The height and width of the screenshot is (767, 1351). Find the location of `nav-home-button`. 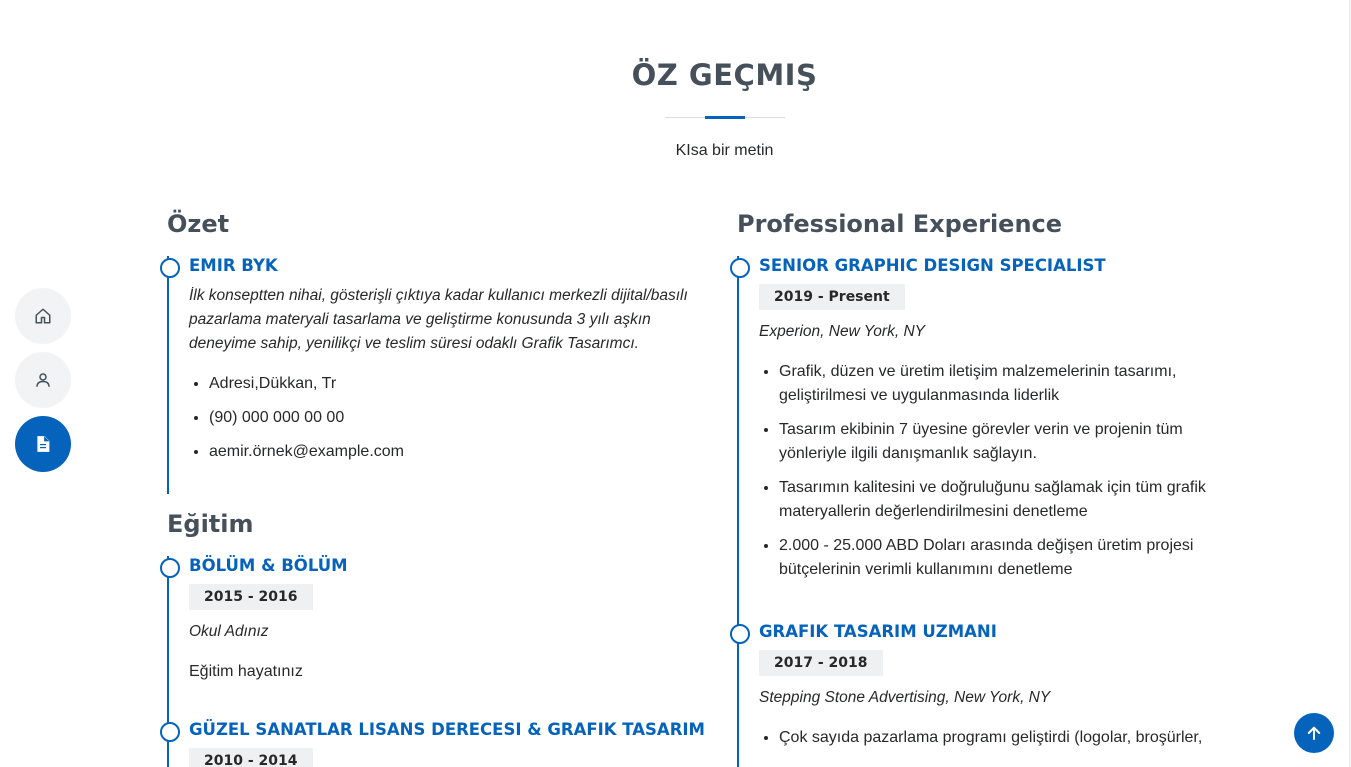

nav-home-button is located at coordinates (43, 316).